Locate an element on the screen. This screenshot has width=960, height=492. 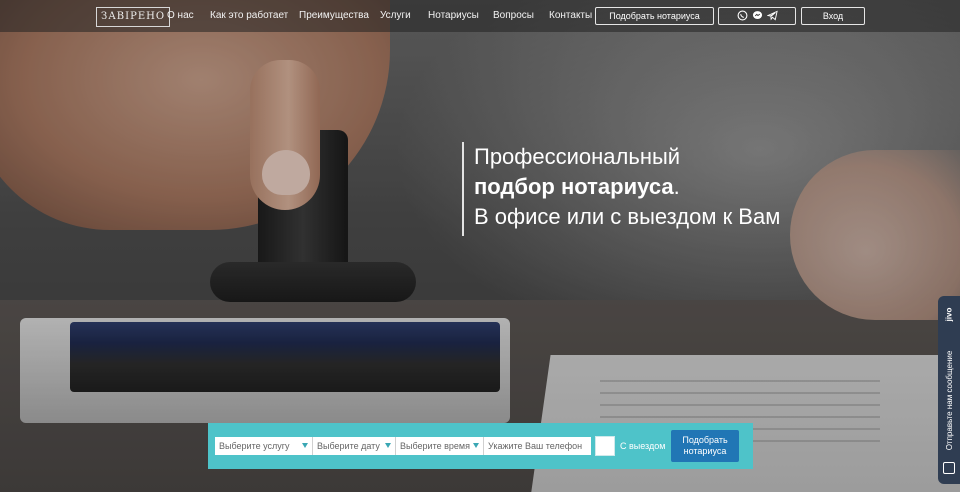
visit-checkbox is located at coordinates (605, 446).